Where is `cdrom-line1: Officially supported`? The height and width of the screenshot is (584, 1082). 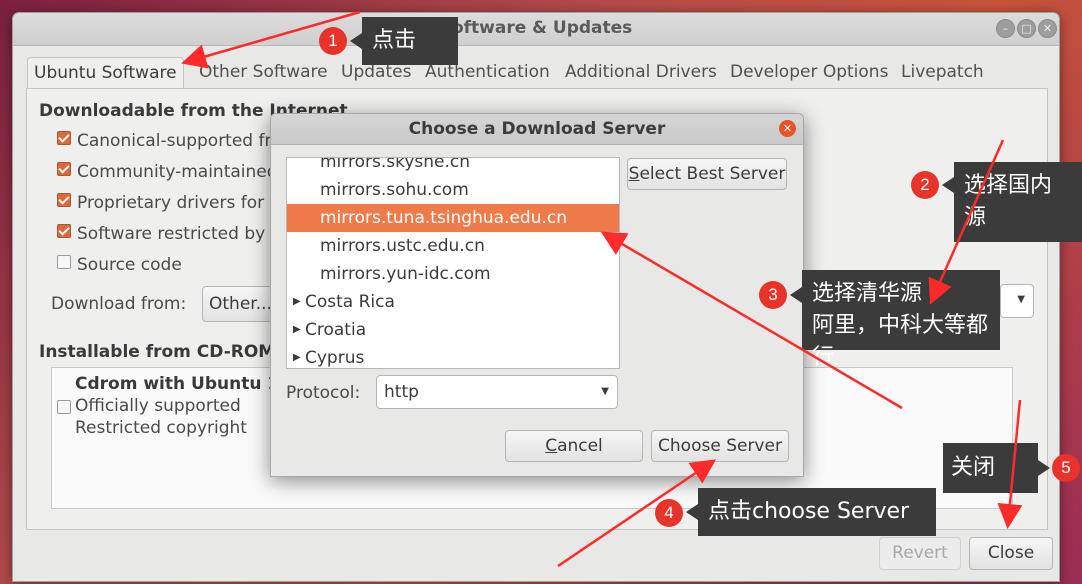 cdrom-line1: Officially supported is located at coordinates (158, 406).